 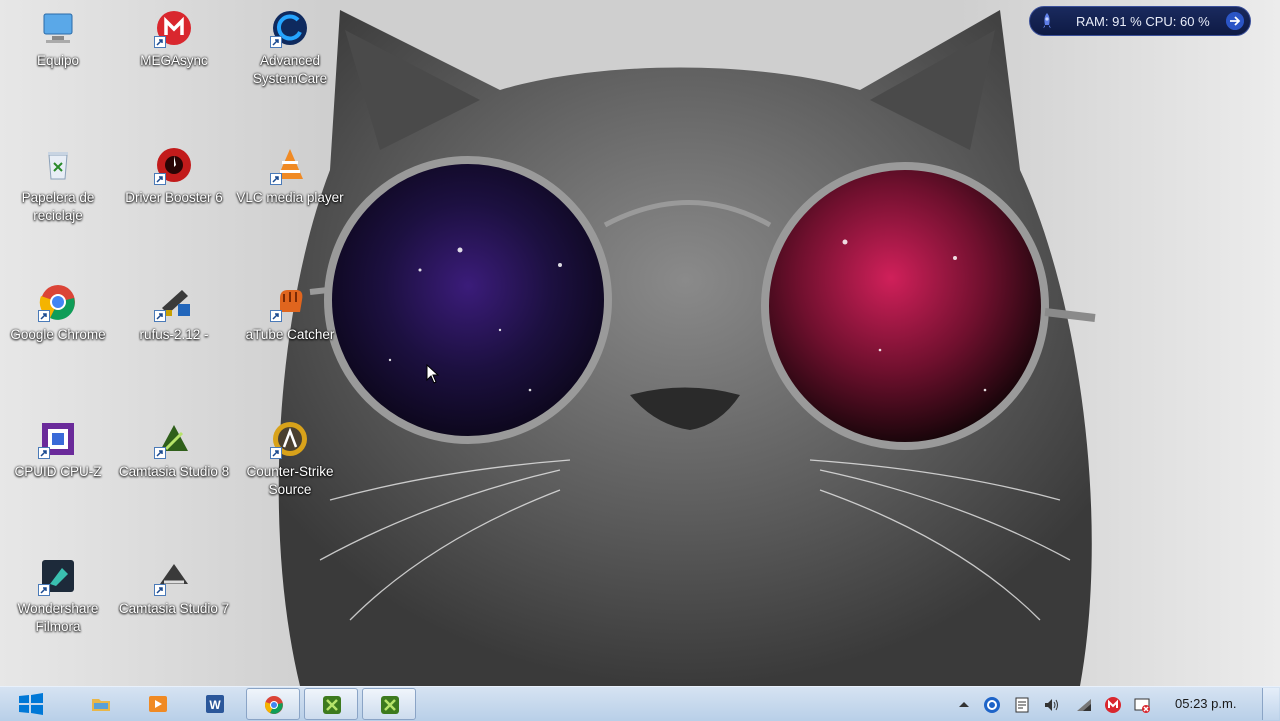 What do you see at coordinates (31, 704) in the screenshot?
I see `start-button` at bounding box center [31, 704].